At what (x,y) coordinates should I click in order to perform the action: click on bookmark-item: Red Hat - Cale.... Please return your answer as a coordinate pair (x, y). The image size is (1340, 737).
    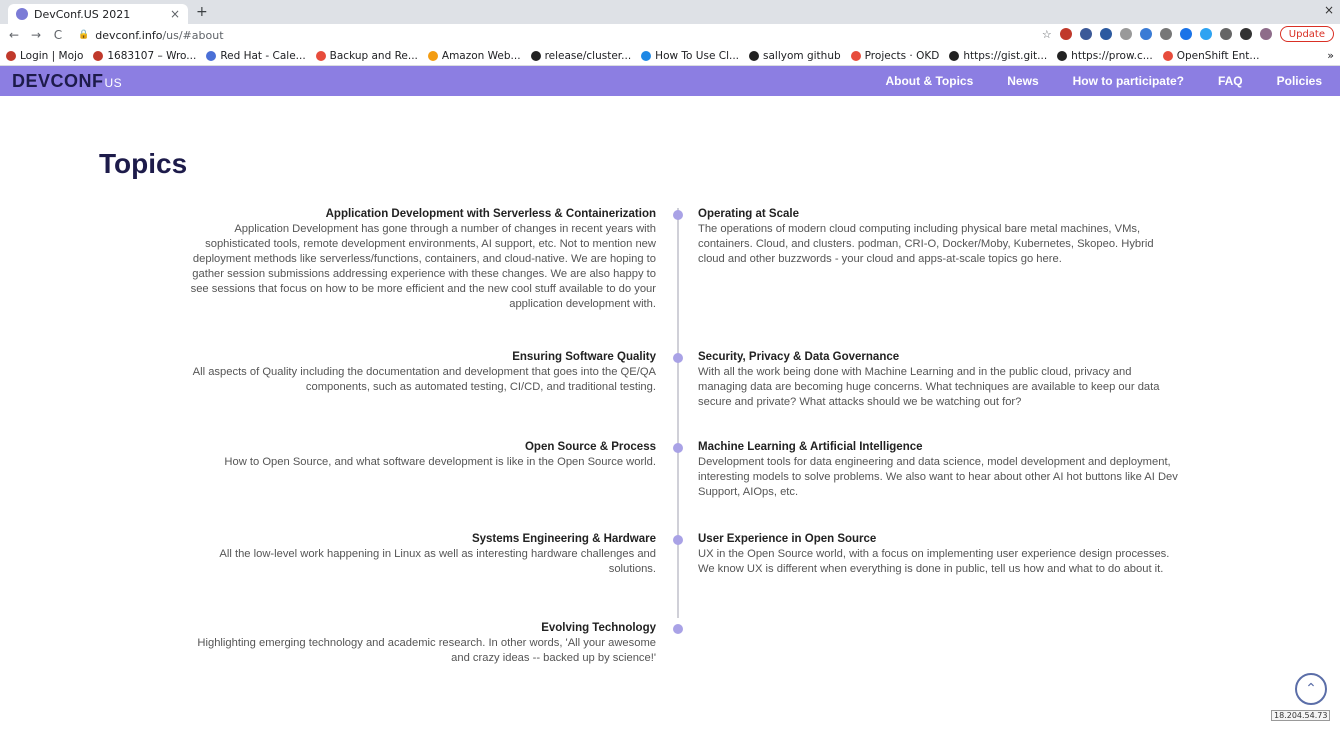
    Looking at the image, I should click on (256, 55).